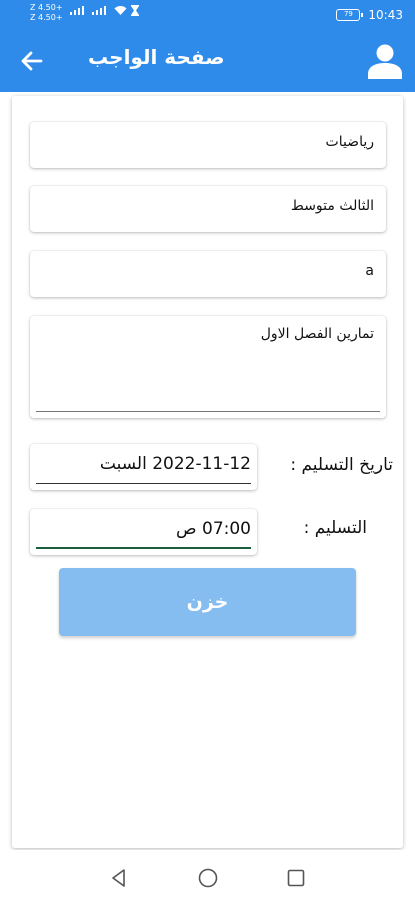 The image size is (415, 900). Describe the element at coordinates (385, 15) in the screenshot. I see `clock: 10:43` at that location.